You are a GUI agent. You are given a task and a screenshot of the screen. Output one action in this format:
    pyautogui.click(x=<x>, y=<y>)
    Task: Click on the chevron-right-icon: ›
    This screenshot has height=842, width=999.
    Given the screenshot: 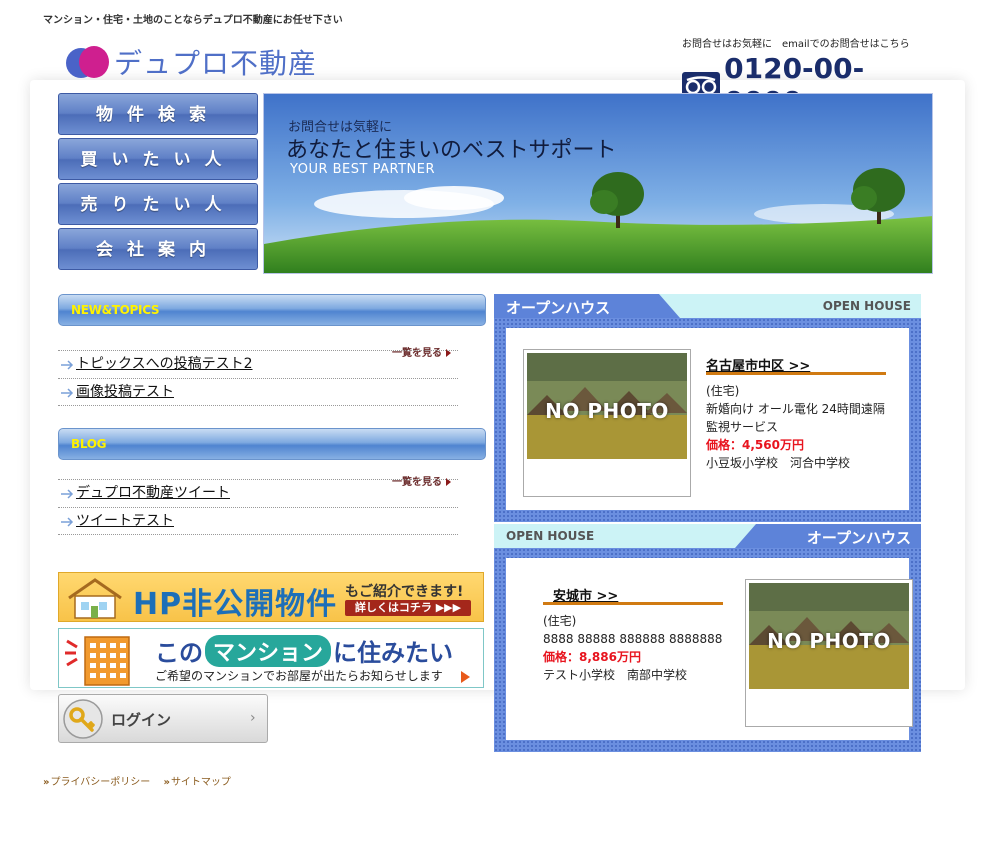 What is the action you would take?
    pyautogui.click(x=253, y=718)
    